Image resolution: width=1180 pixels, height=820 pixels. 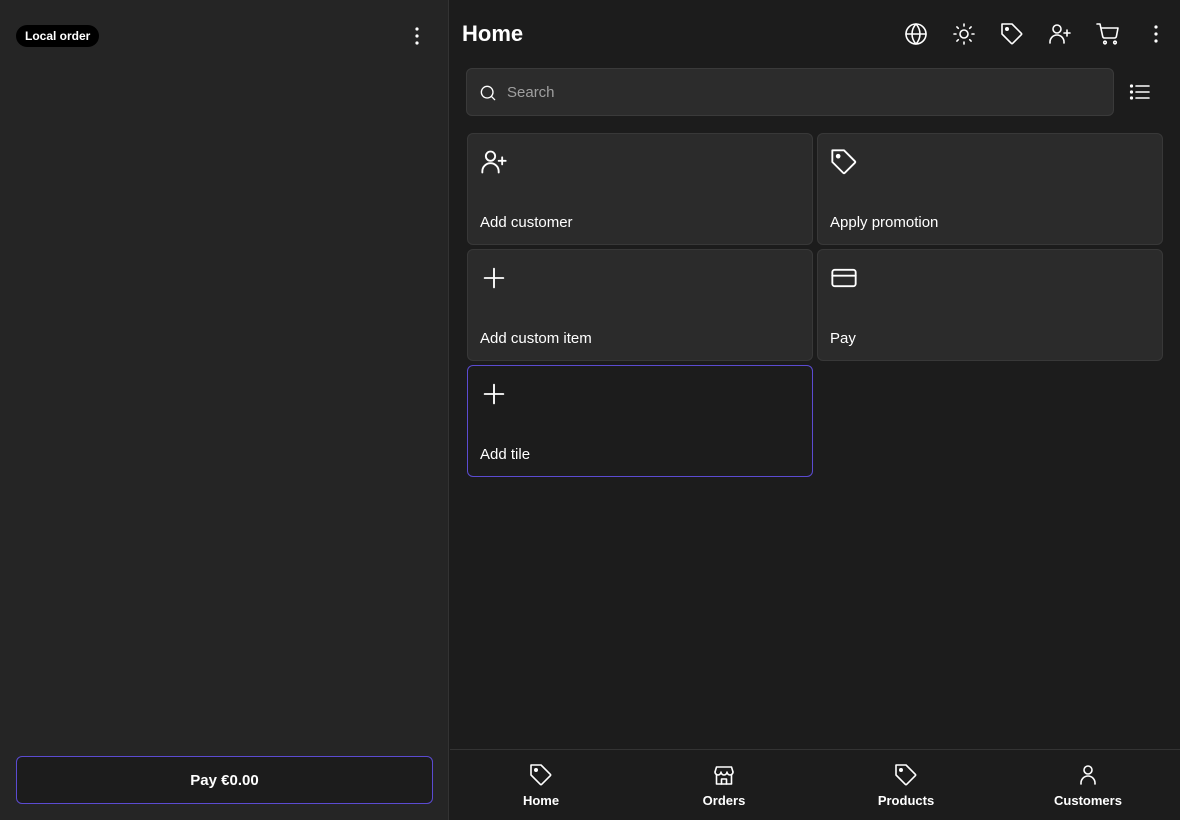 I want to click on tile-label: Pay, so click(x=843, y=338).